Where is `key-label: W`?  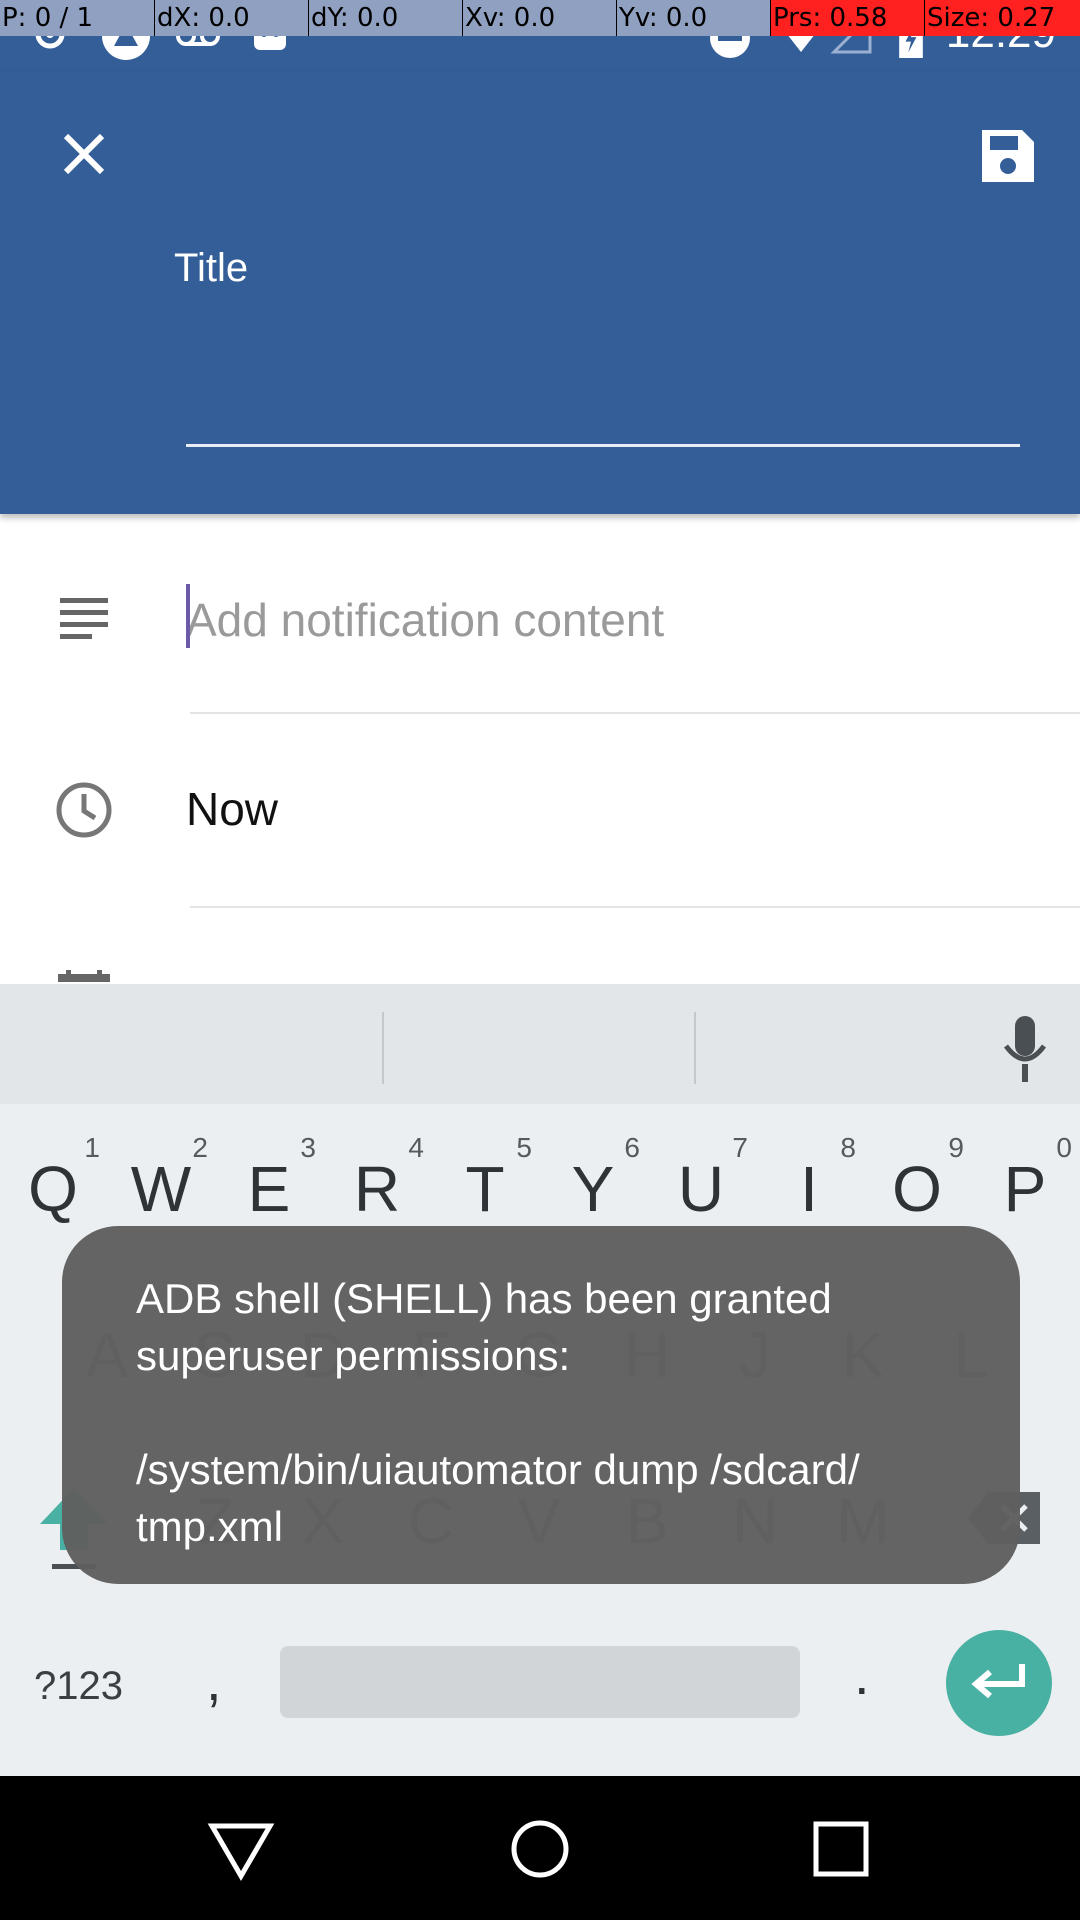 key-label: W is located at coordinates (161, 1189).